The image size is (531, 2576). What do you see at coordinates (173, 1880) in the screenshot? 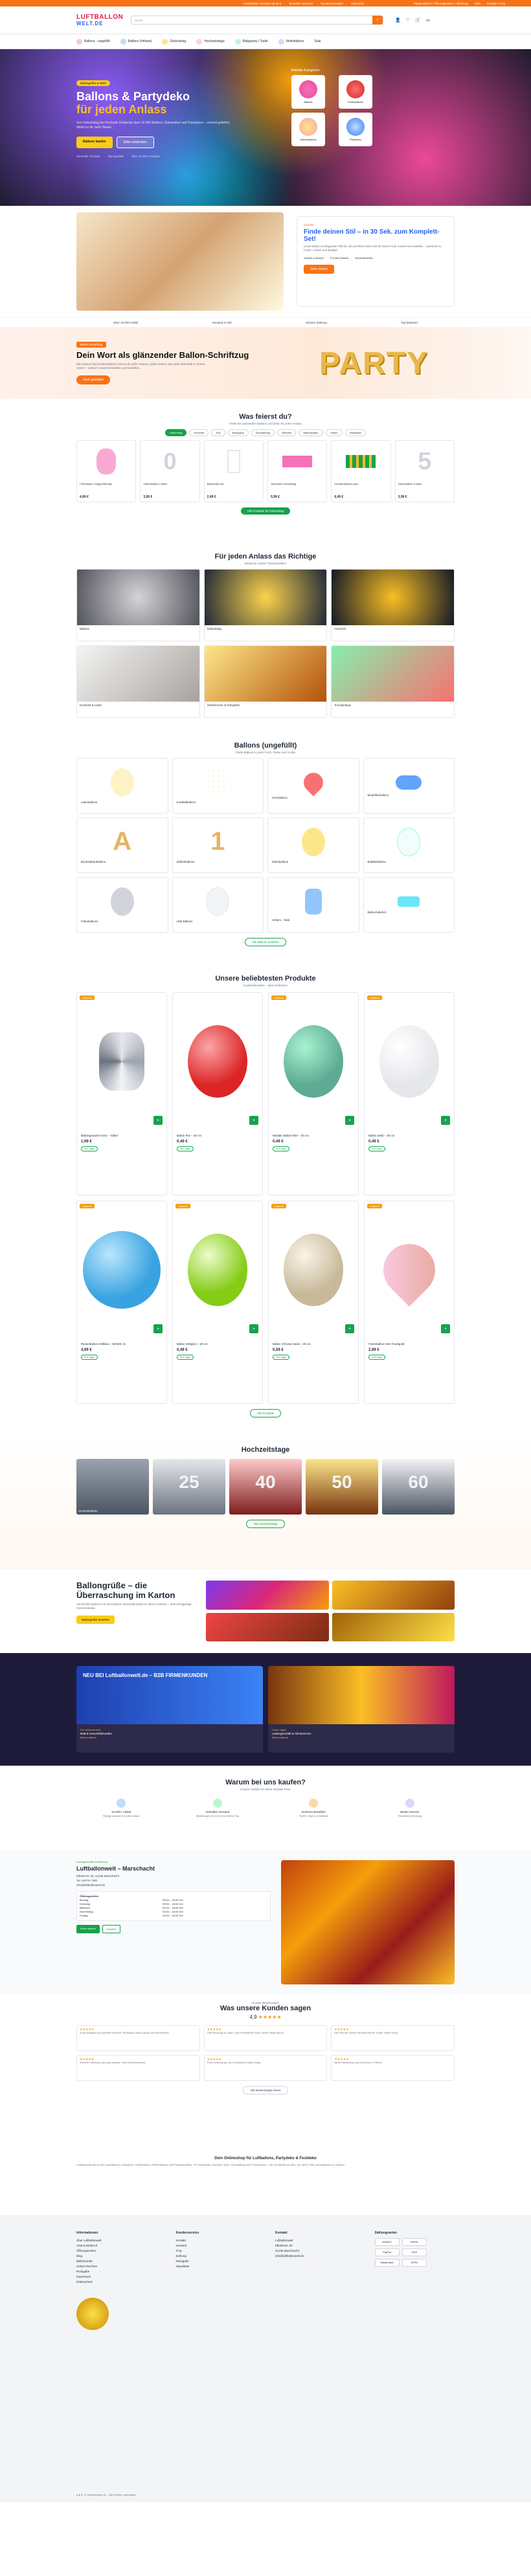
I see `phone: Tel. 04176 / 000` at bounding box center [173, 1880].